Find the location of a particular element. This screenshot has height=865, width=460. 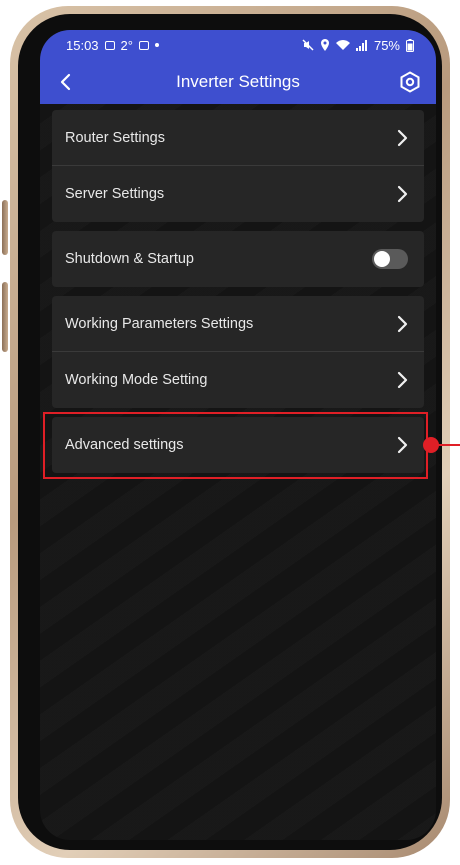

mute-icon is located at coordinates (308, 45).